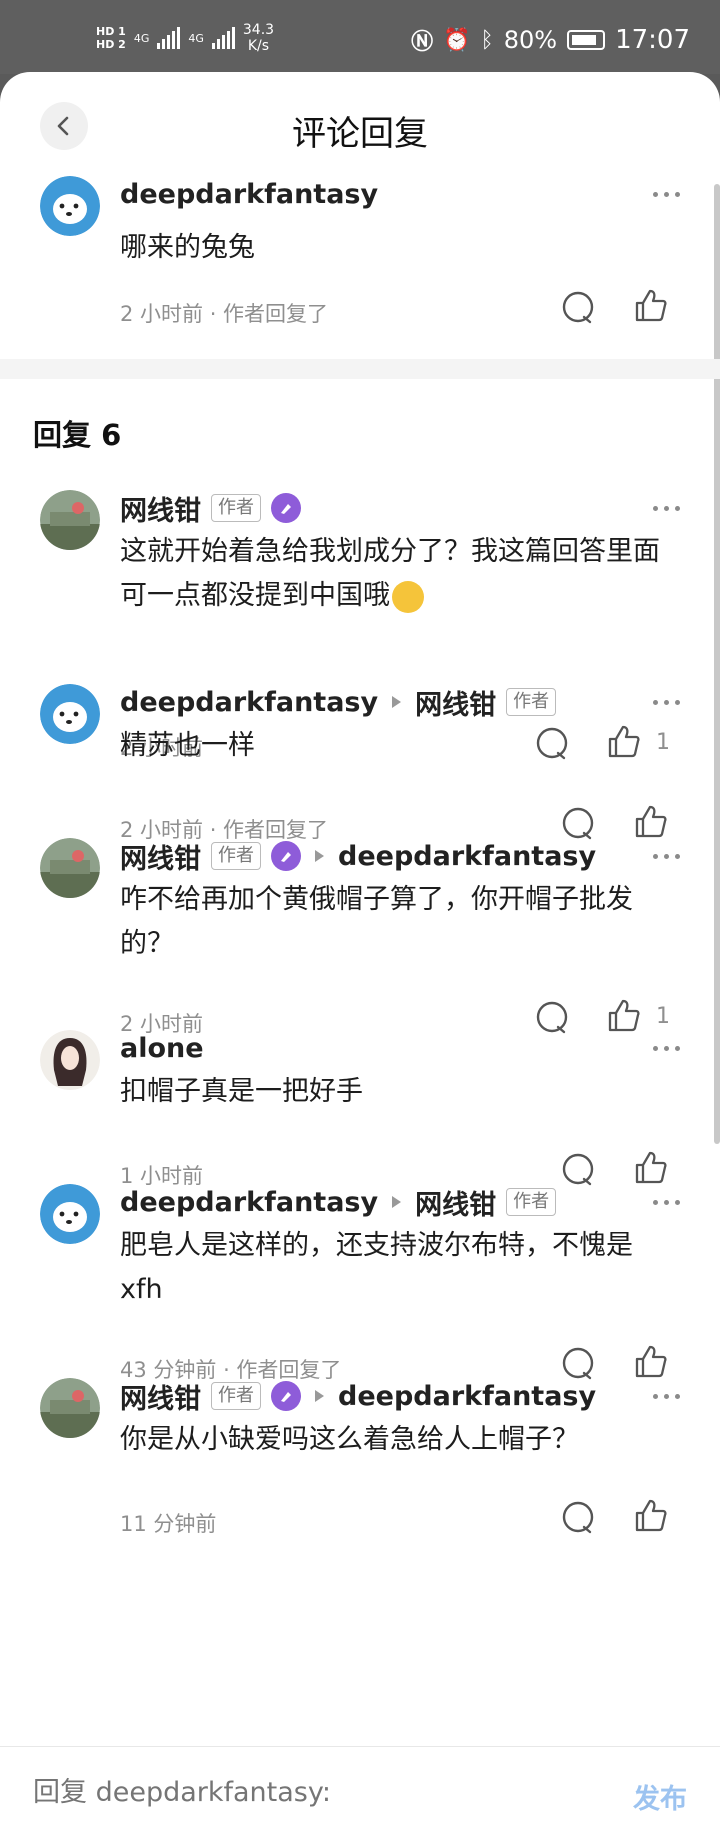 This screenshot has width=720, height=1840. Describe the element at coordinates (141, 38) in the screenshot. I see `net1-label: 4G` at that location.